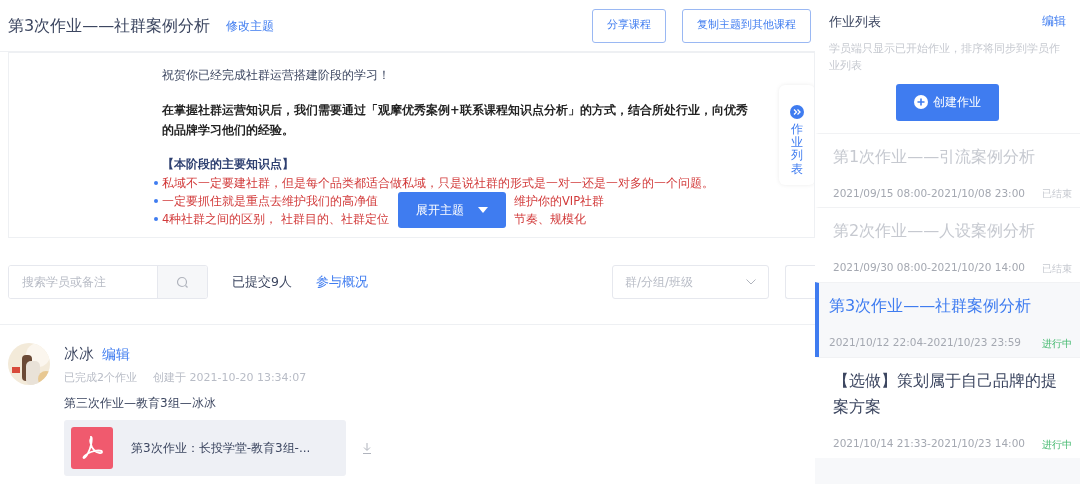  Describe the element at coordinates (797, 112) in the screenshot. I see `double-chevron-icon` at that location.